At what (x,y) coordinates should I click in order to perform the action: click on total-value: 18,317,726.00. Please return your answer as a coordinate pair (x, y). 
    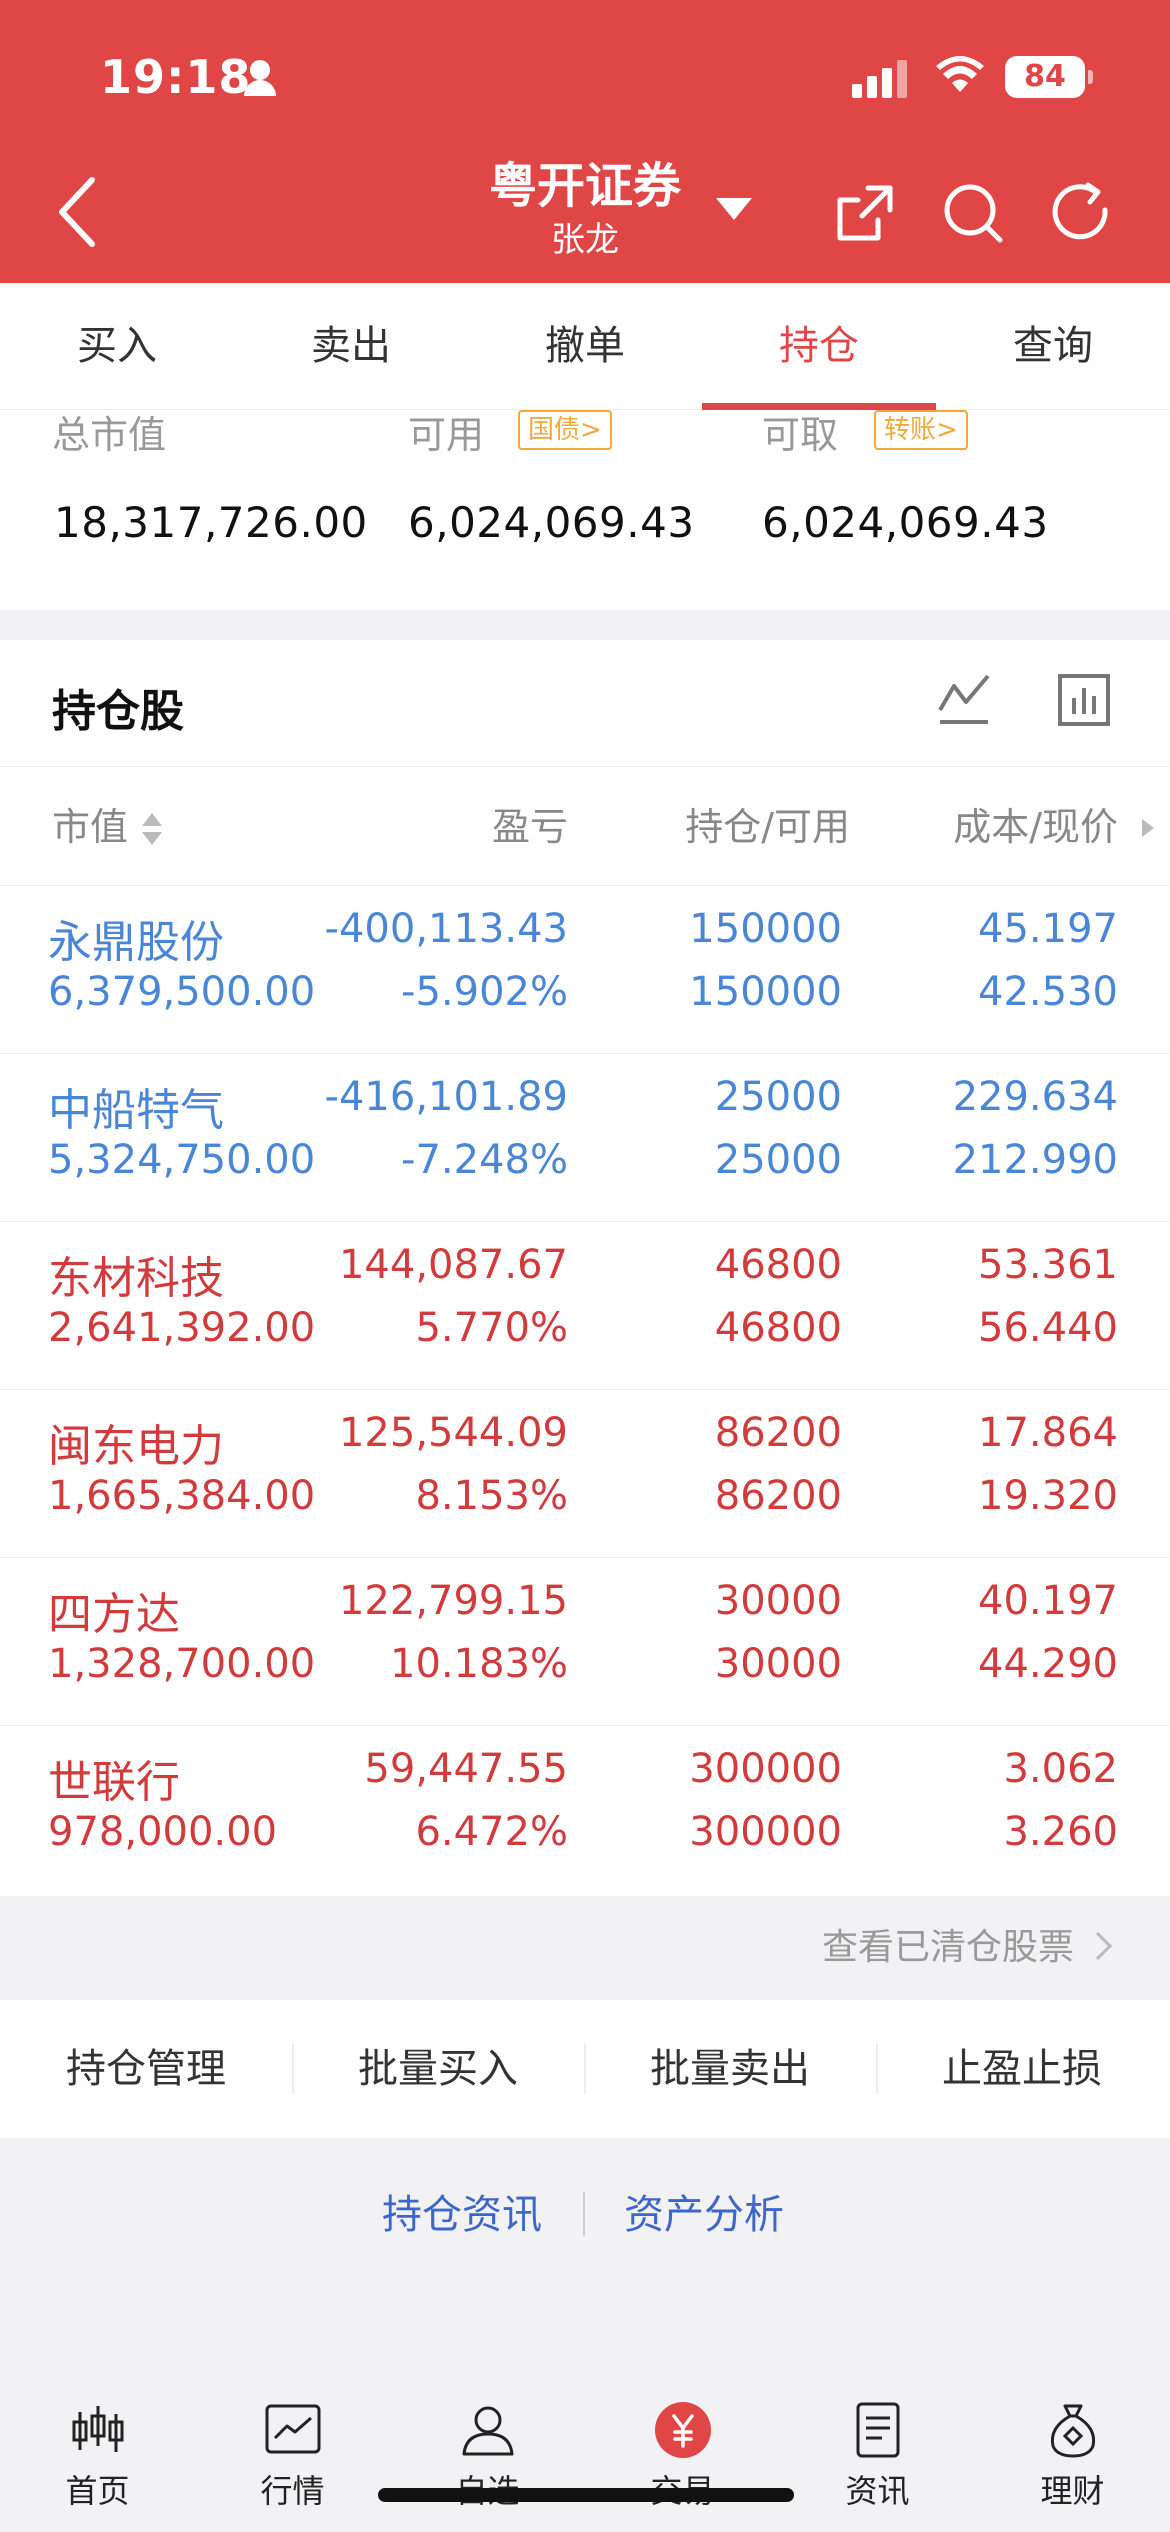
    Looking at the image, I should click on (211, 522).